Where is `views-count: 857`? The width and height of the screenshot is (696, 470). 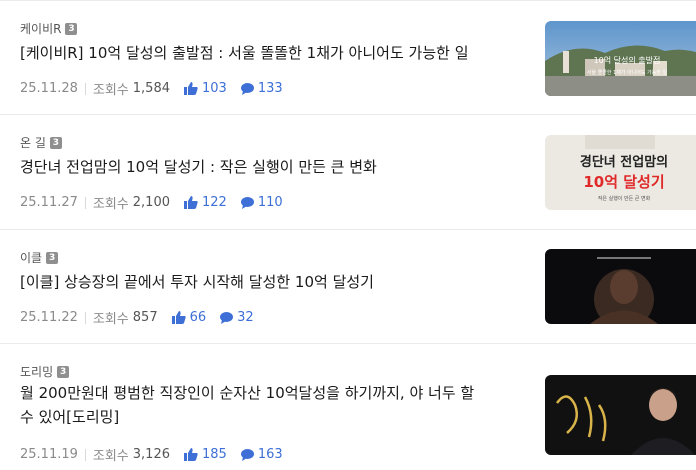 views-count: 857 is located at coordinates (145, 317).